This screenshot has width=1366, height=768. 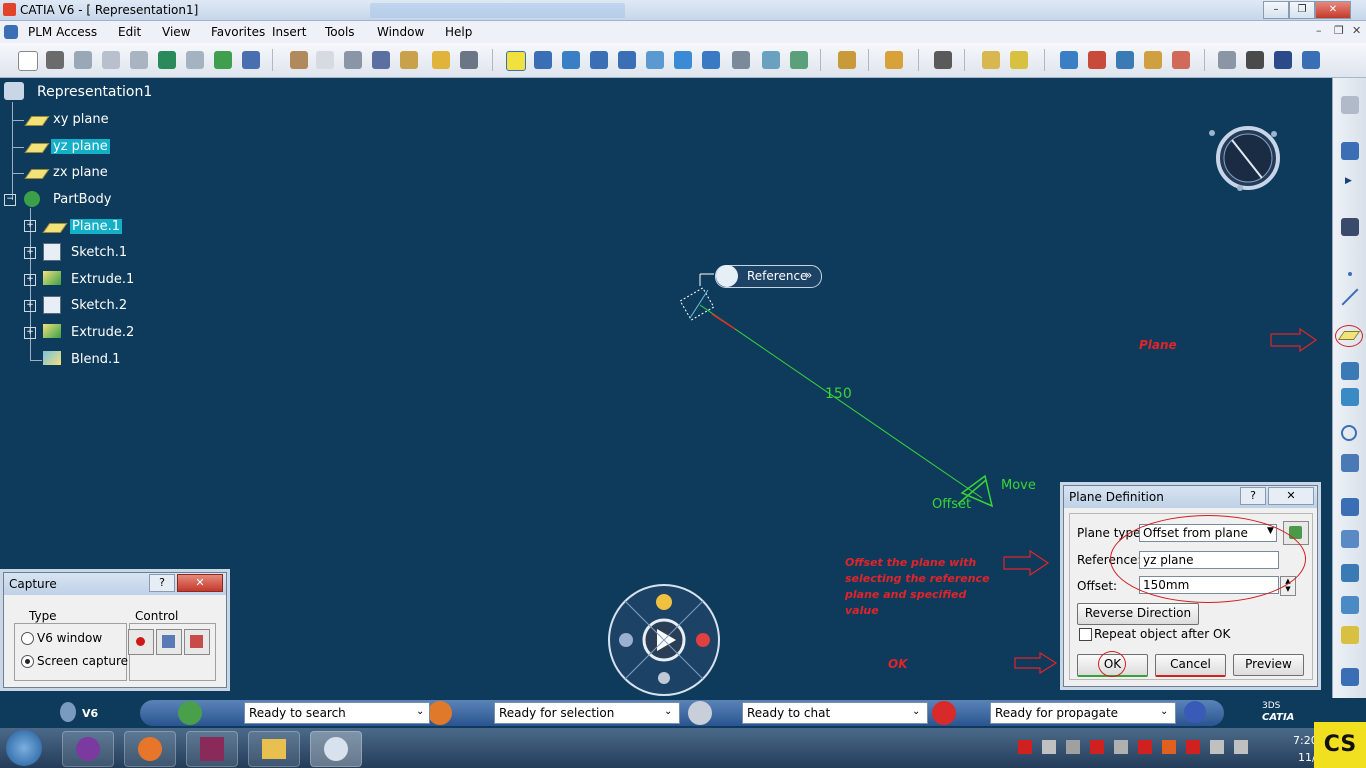 What do you see at coordinates (1083, 713) in the screenshot?
I see `propagate-status-field: Ready for propagate` at bounding box center [1083, 713].